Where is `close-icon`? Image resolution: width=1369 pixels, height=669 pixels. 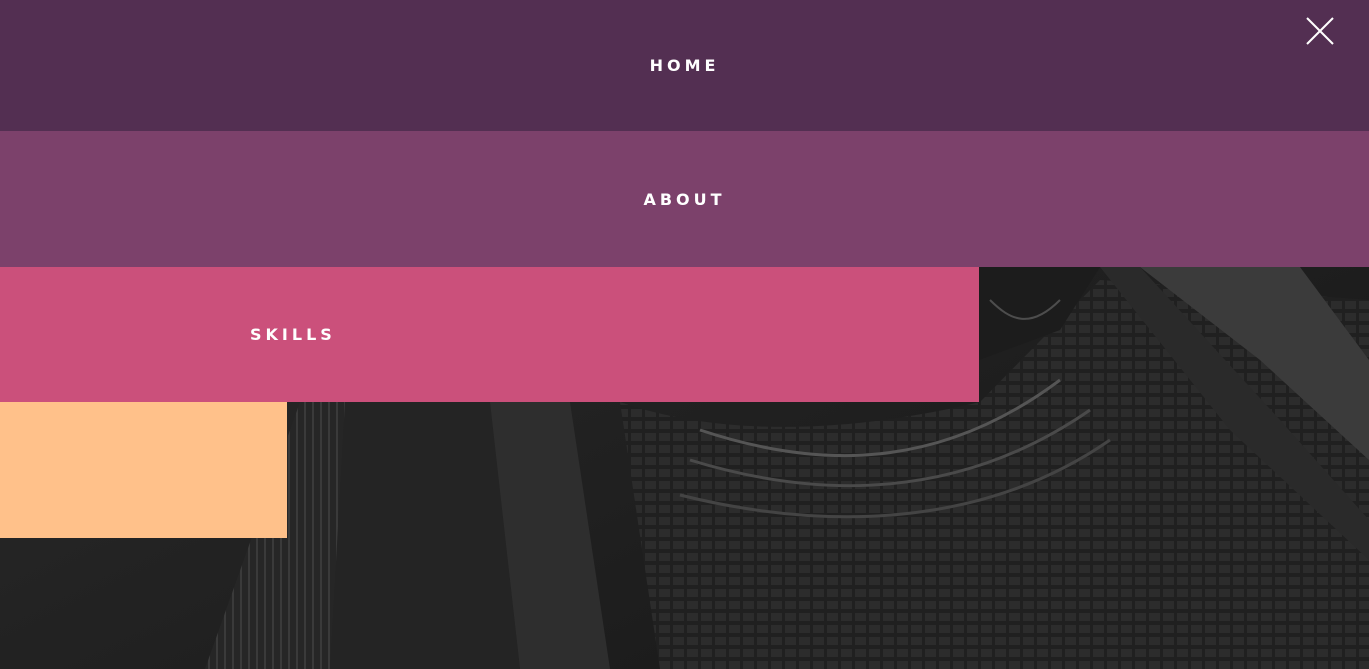
close-icon is located at coordinates (1320, 31).